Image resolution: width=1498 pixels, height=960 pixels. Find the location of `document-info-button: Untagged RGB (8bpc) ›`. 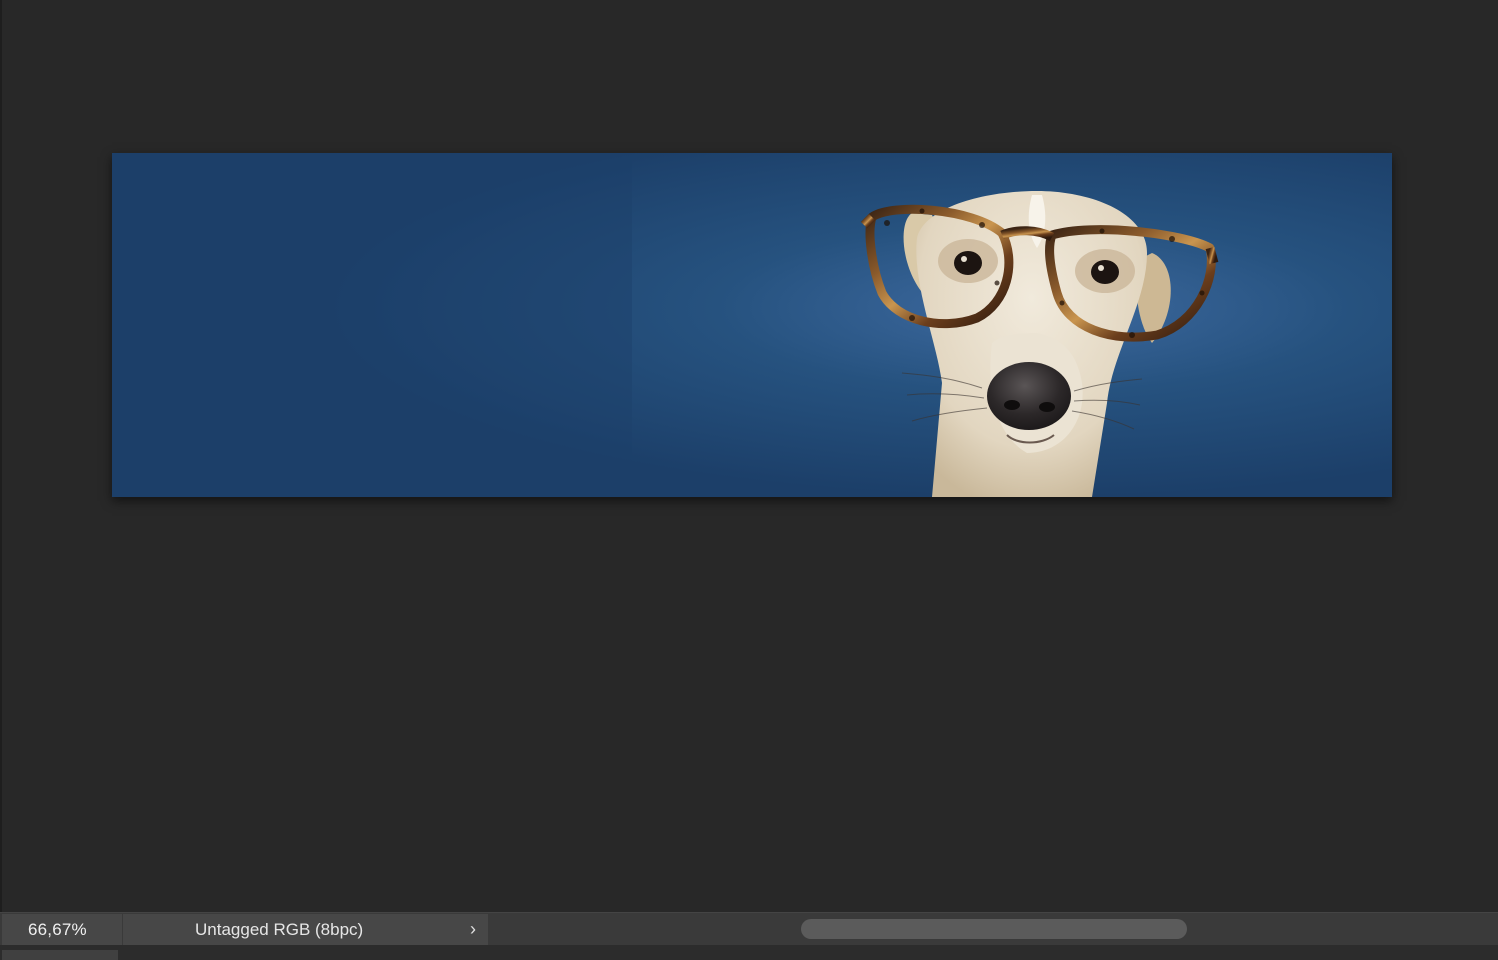

document-info-button: Untagged RGB (8bpc) › is located at coordinates (305, 929).